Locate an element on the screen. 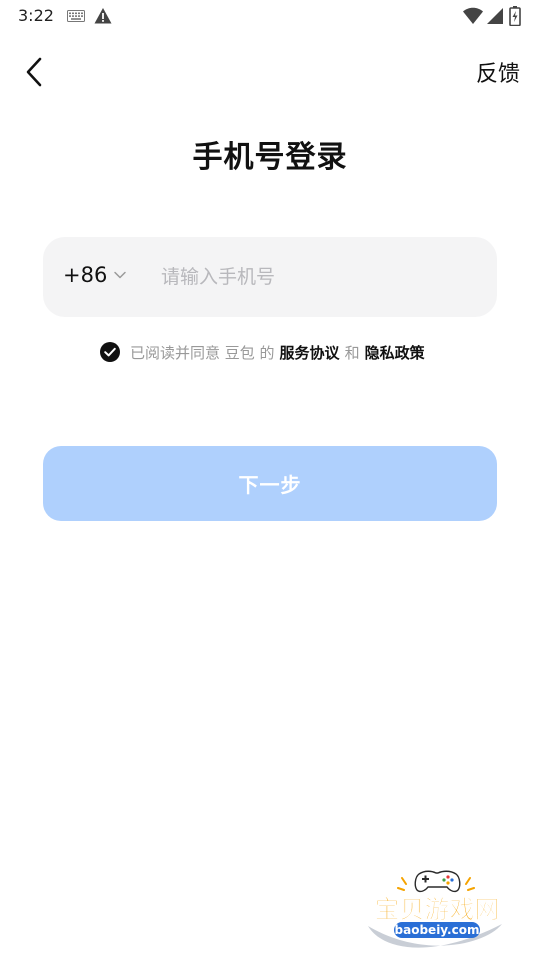  watermark-brand-text: 宝贝游戏网 is located at coordinates (436, 909).